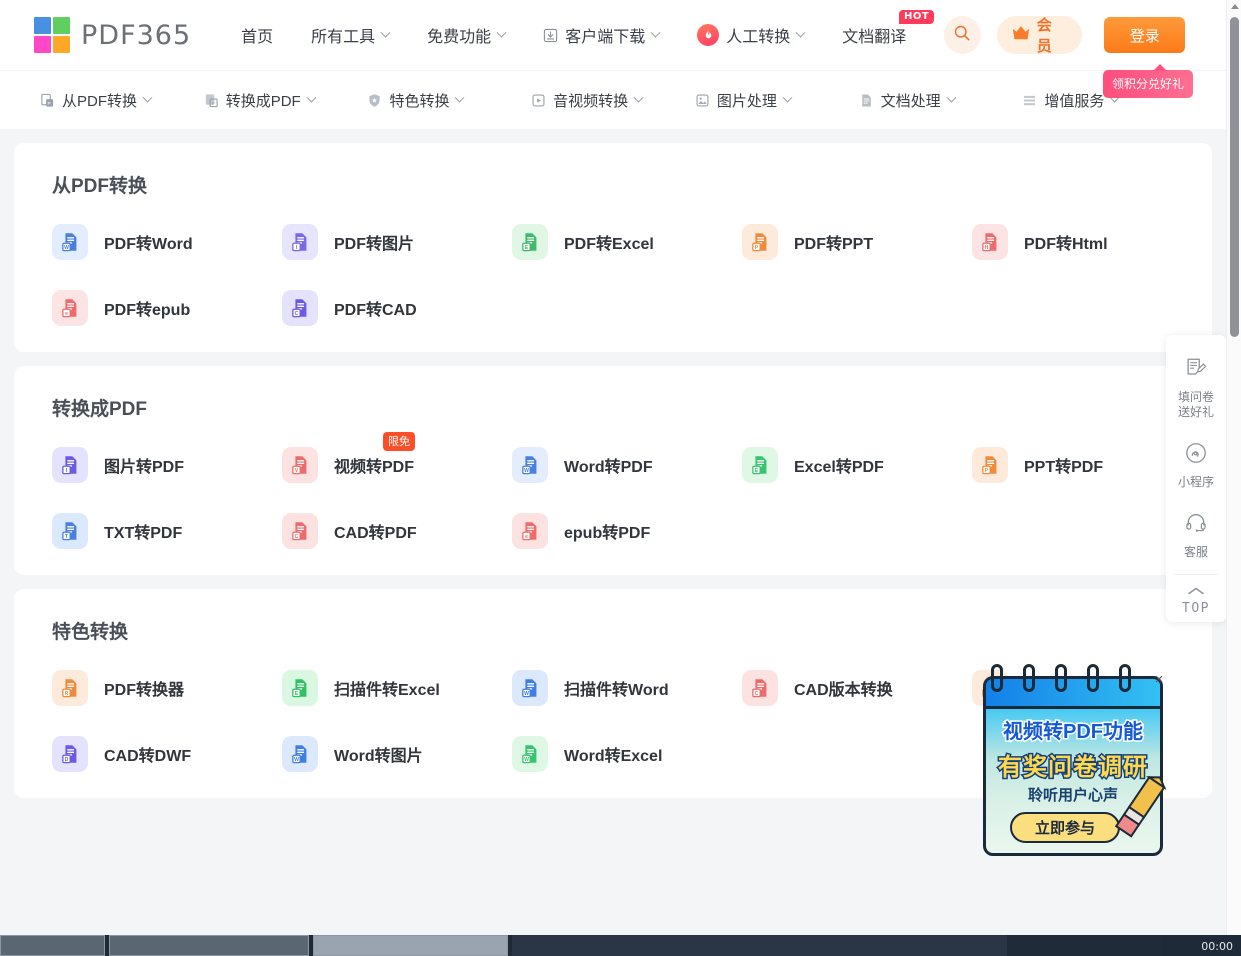  Describe the element at coordinates (866, 100) in the screenshot. I see `doc-icon` at that location.